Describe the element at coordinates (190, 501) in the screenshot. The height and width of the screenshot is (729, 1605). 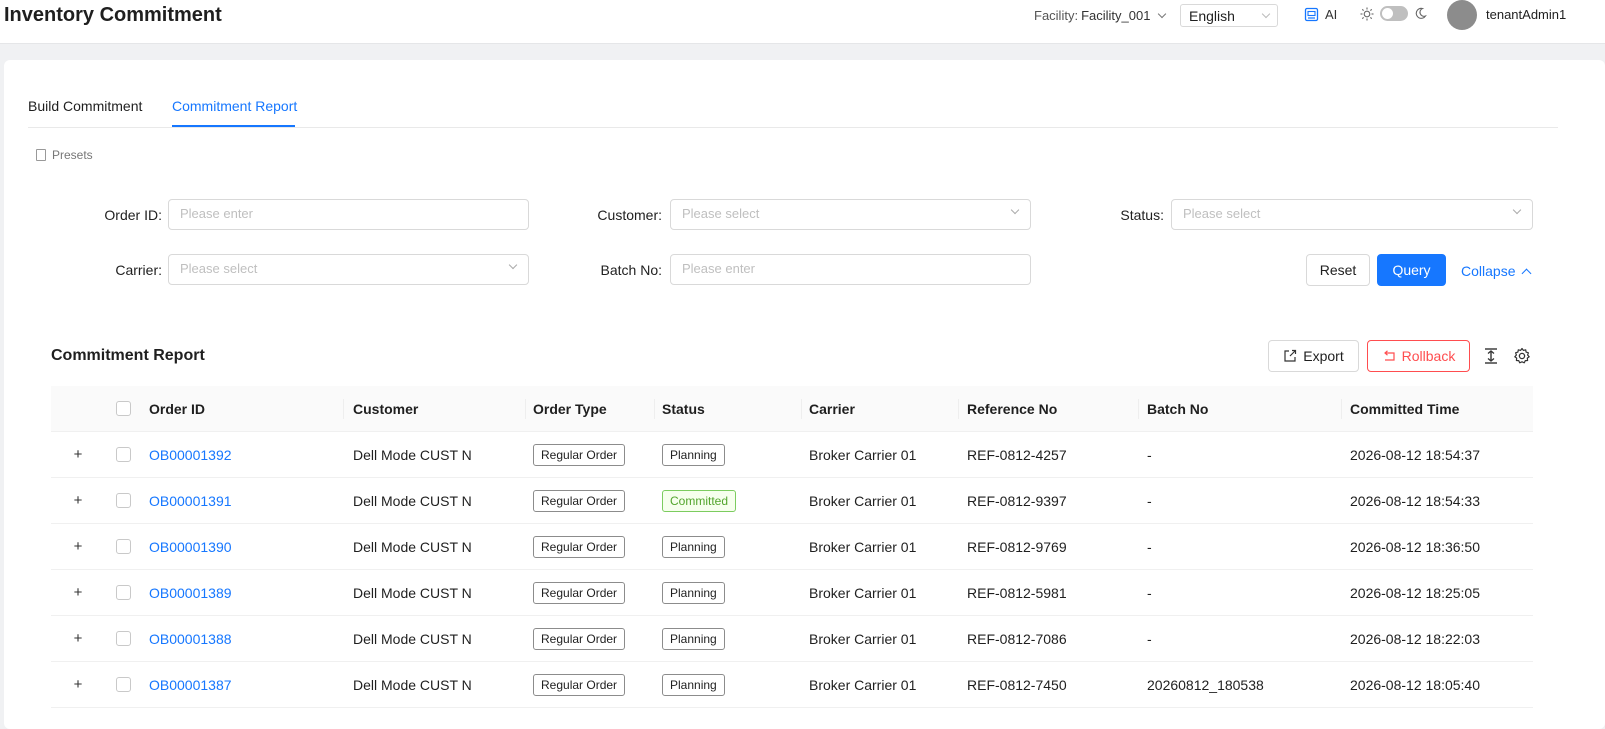
I see `order-id-link: OB00001391` at that location.